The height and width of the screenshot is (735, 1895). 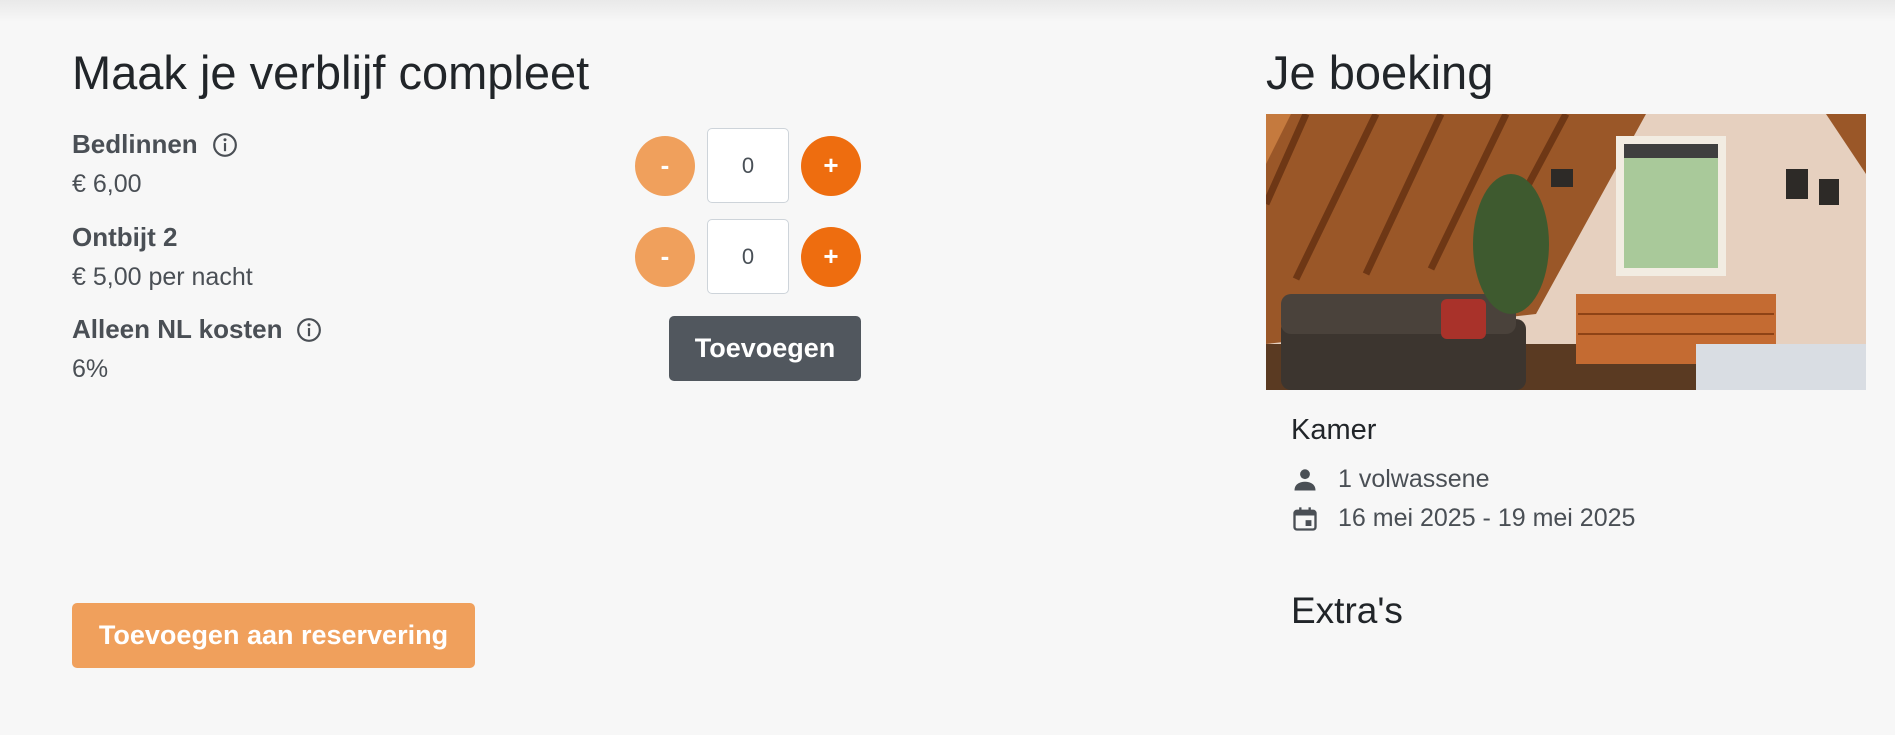 What do you see at coordinates (197, 349) in the screenshot?
I see `extra-item-nl-kosten: Alleen NL kosten 6%` at bounding box center [197, 349].